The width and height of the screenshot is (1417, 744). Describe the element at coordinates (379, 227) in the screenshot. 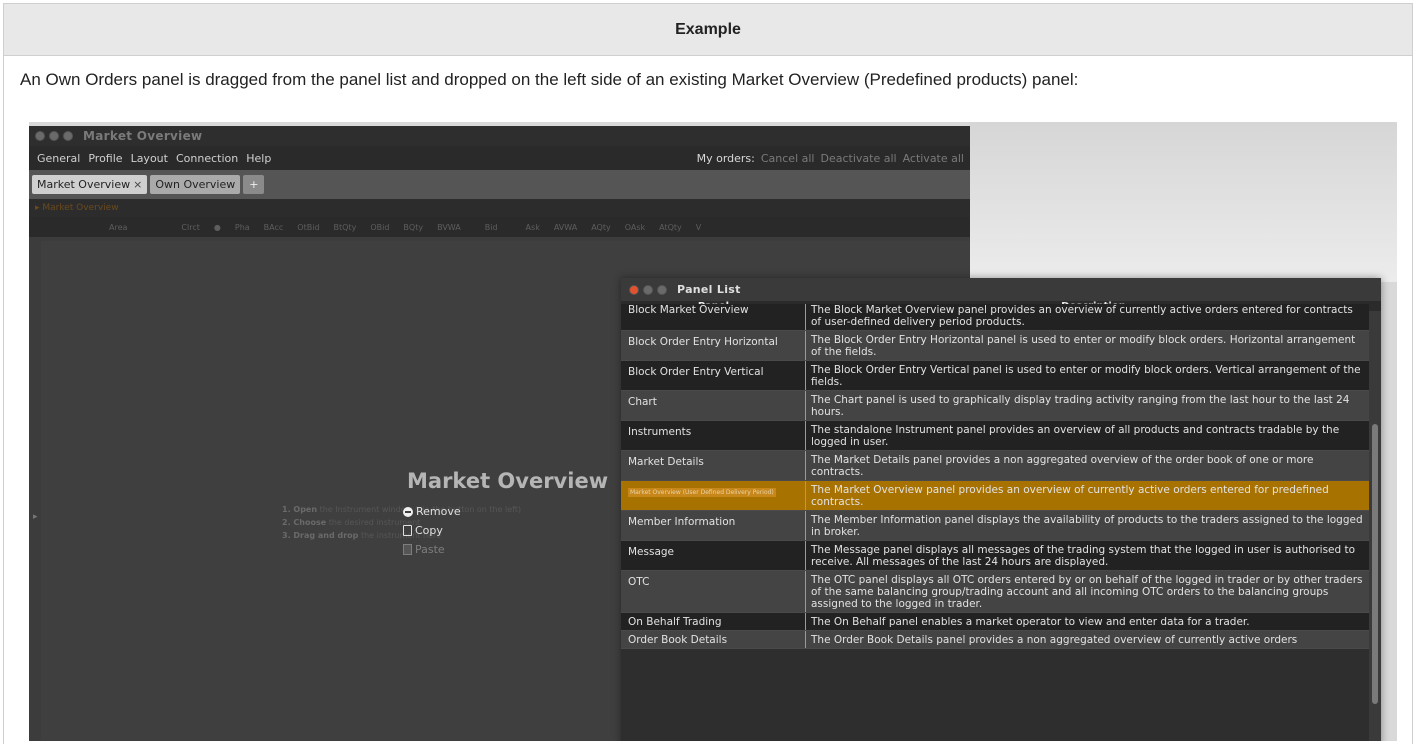

I see `column-header: OBid` at that location.